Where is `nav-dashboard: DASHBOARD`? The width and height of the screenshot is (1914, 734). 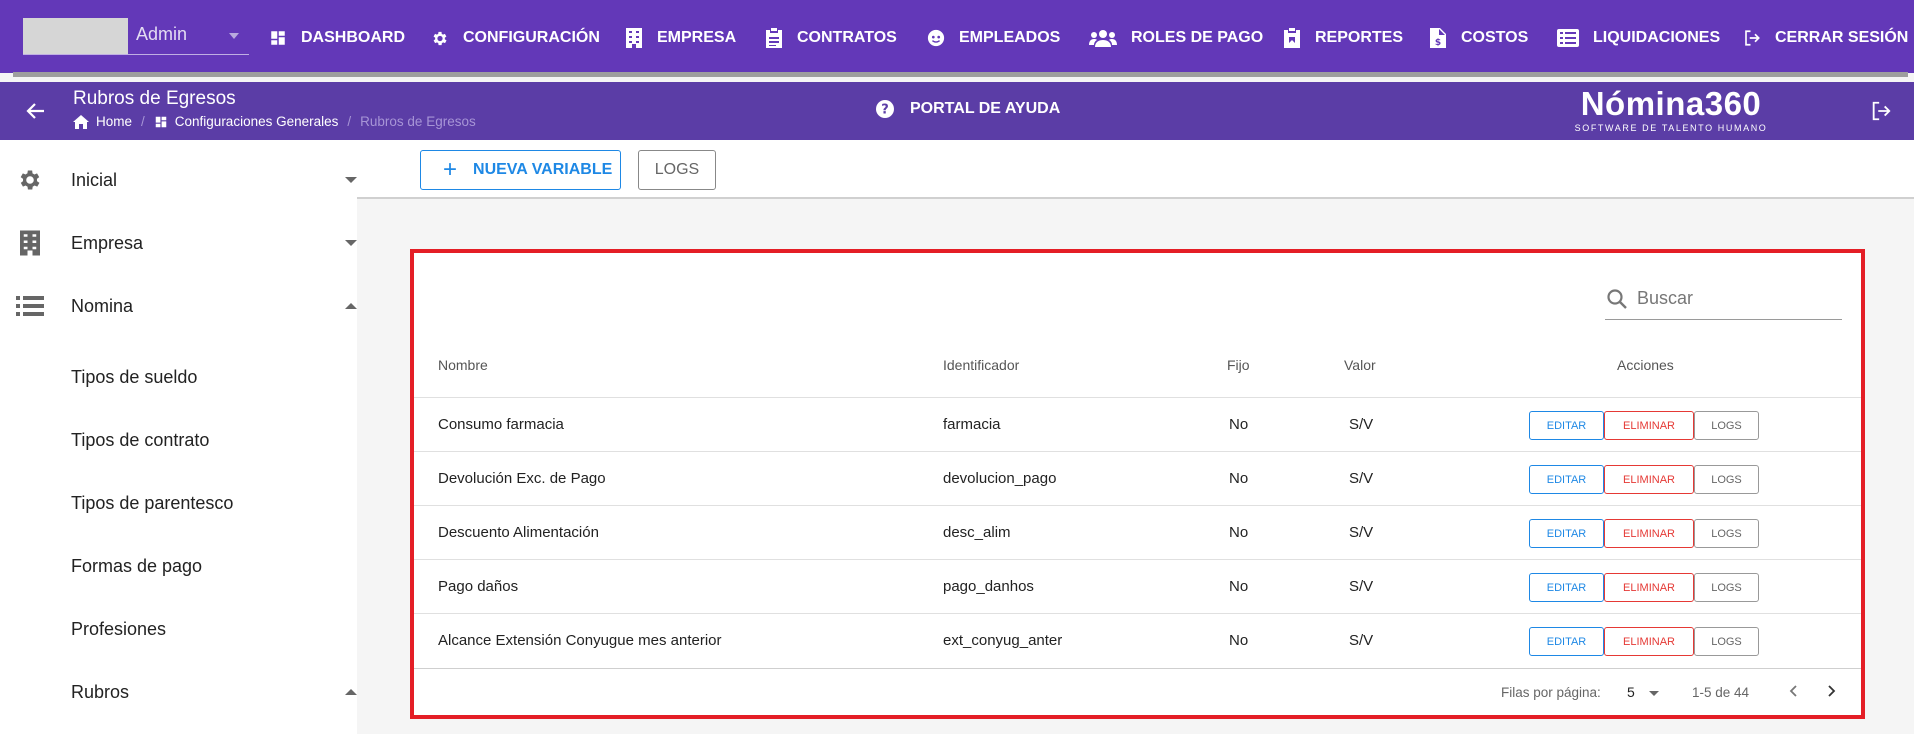
nav-dashboard: DASHBOARD is located at coordinates (337, 38).